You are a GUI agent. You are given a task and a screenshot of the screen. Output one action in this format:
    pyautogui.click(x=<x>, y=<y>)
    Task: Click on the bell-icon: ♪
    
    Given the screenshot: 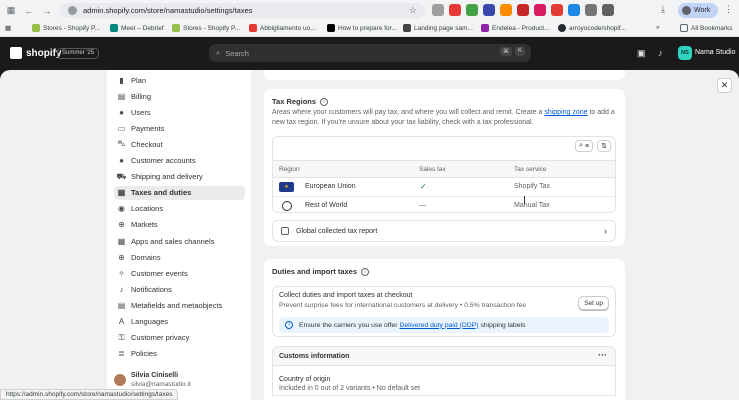 What is the action you would take?
    pyautogui.click(x=660, y=53)
    